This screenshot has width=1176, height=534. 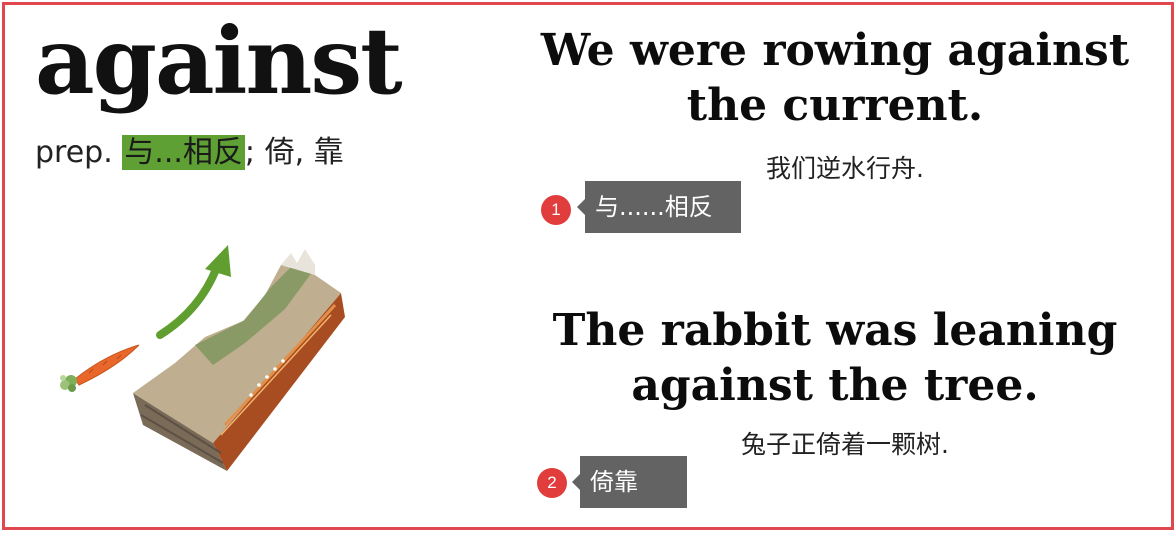 I want to click on illustration, so click(x=202, y=358).